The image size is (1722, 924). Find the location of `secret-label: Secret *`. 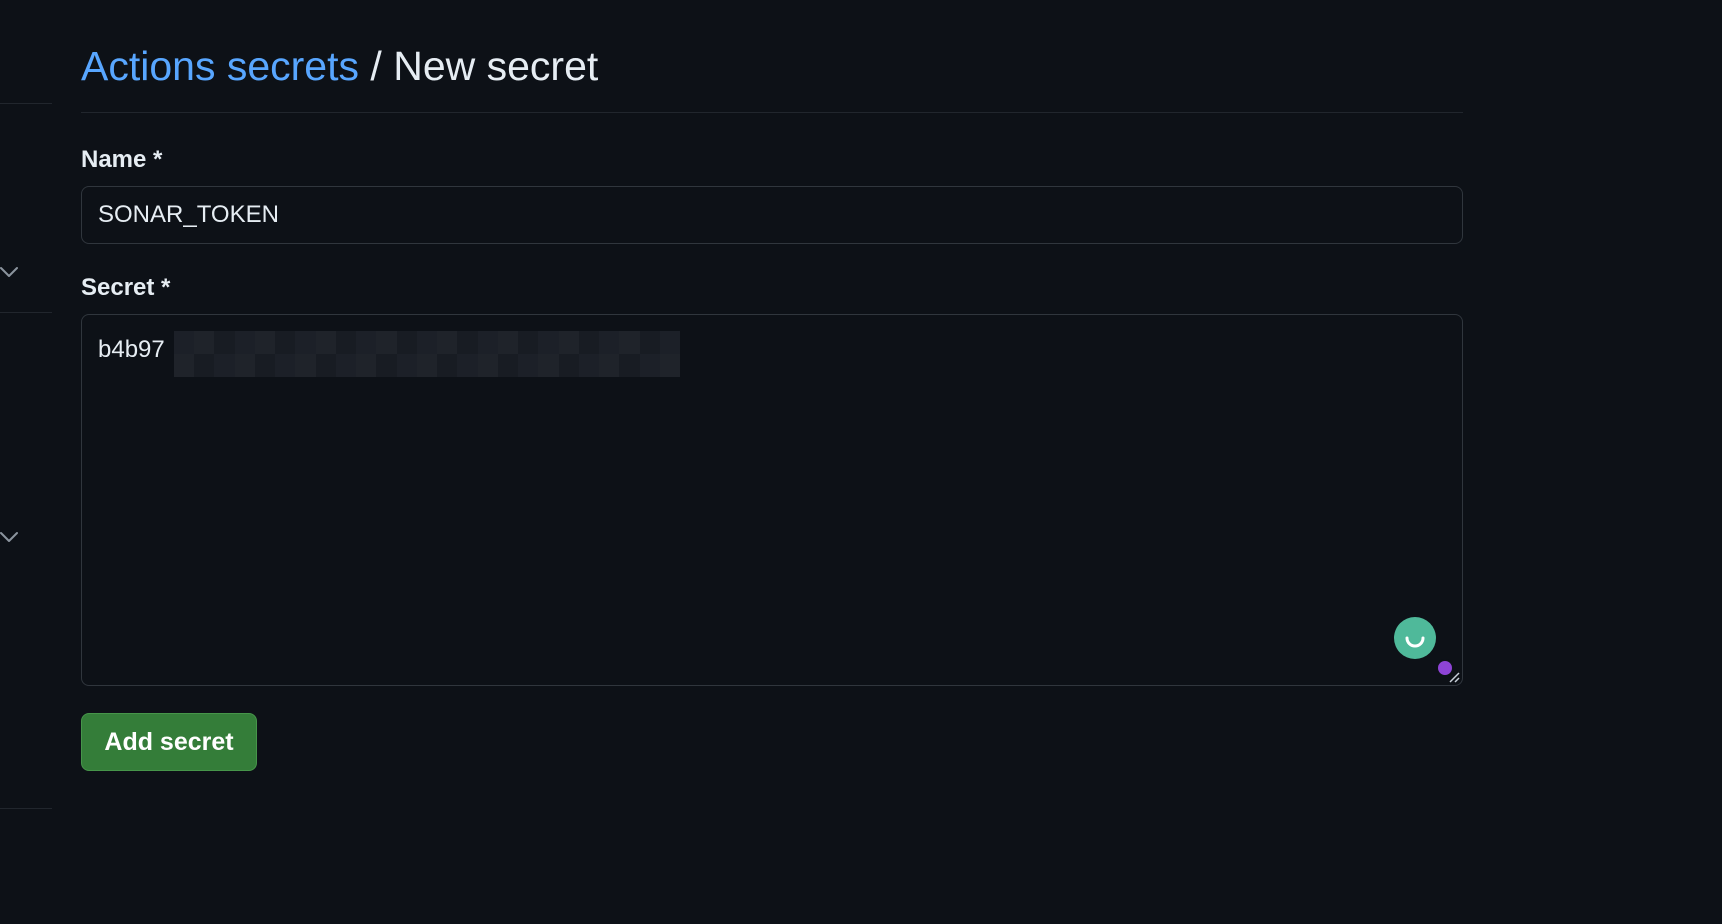

secret-label: Secret * is located at coordinates (126, 287).